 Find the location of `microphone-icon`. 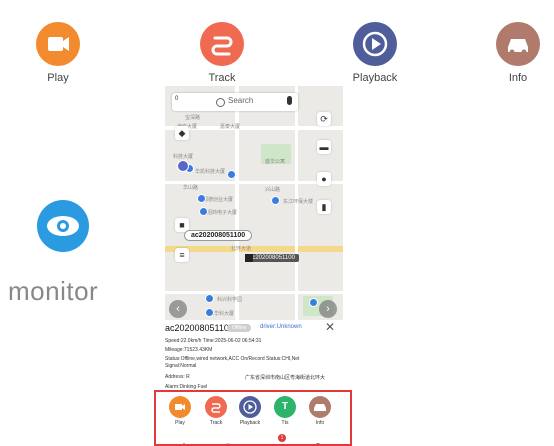

microphone-icon is located at coordinates (289, 100).